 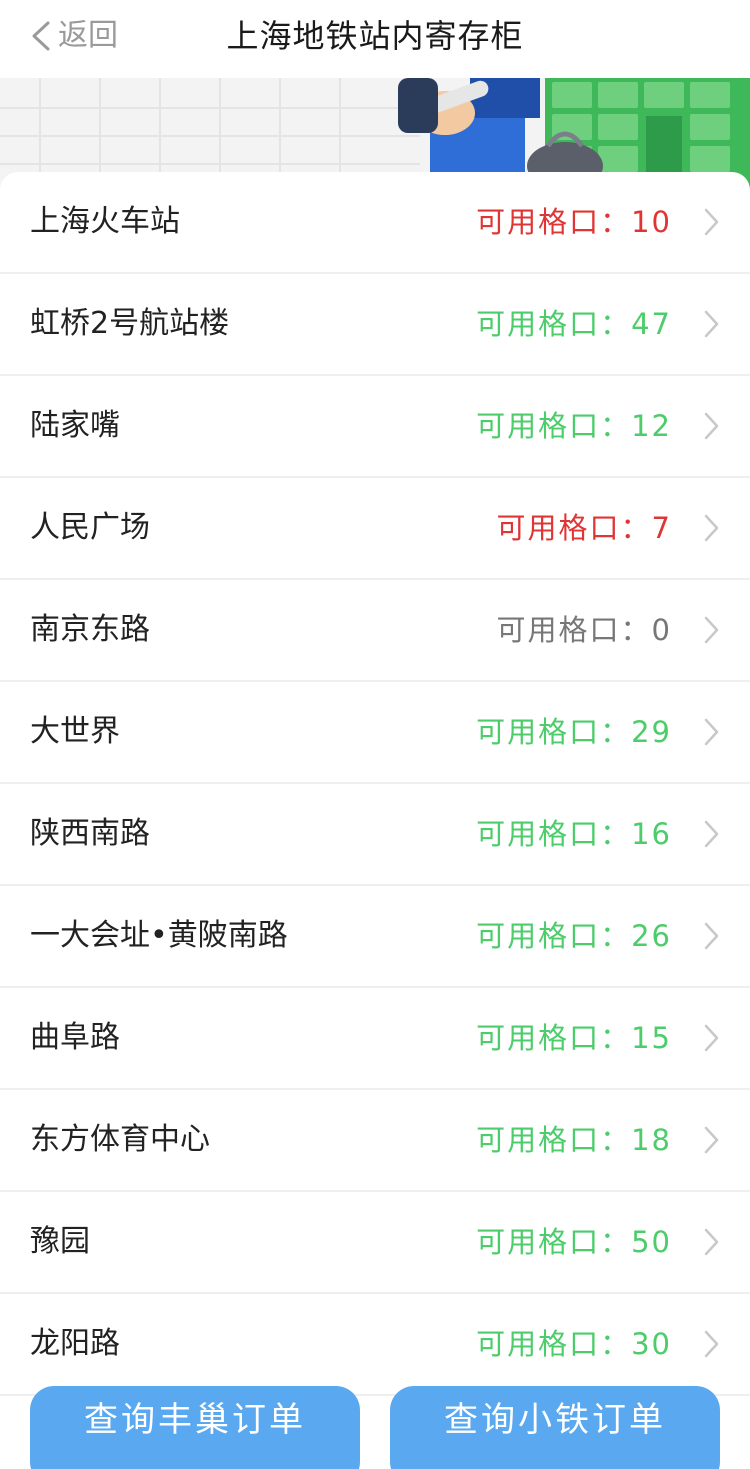 I want to click on station-name: 龙阳路, so click(x=75, y=1343).